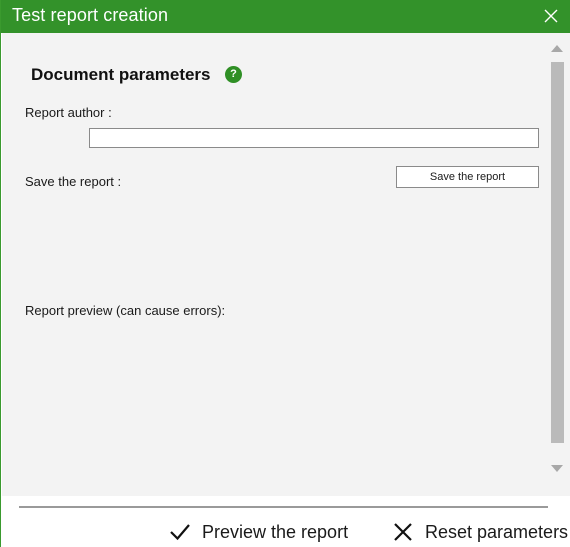 The image size is (570, 547). I want to click on checkmark-icon, so click(180, 532).